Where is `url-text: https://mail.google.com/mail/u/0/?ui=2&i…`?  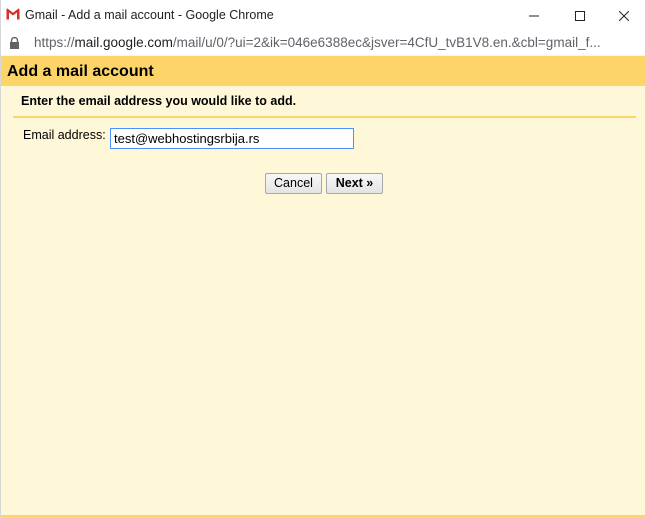 url-text: https://mail.google.com/mail/u/0/?ui=2&i… is located at coordinates (334, 42).